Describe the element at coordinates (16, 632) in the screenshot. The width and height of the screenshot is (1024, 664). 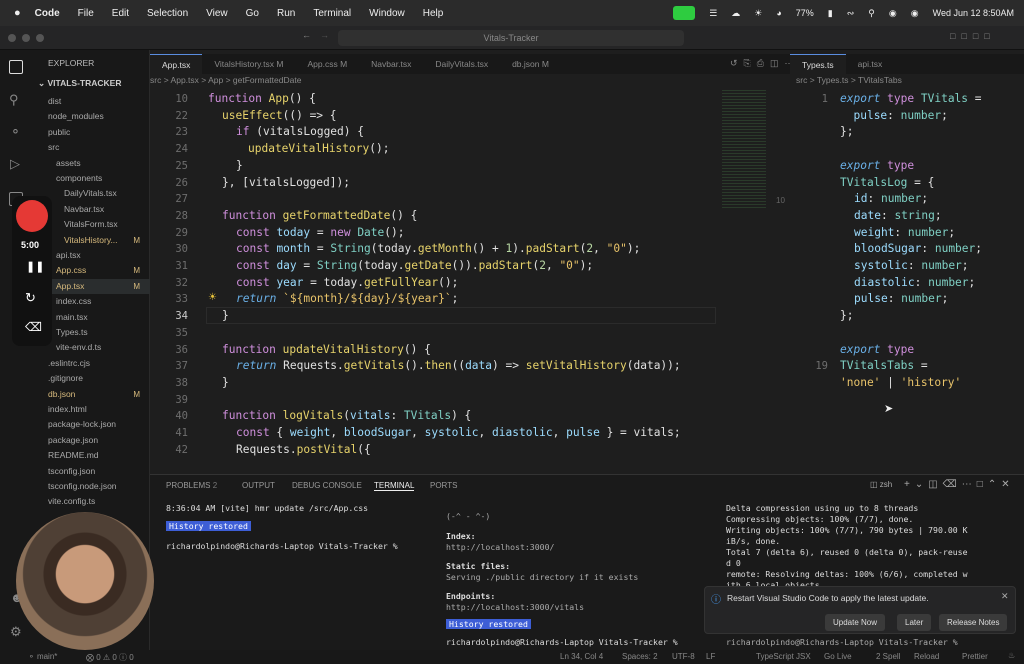
I see `settings-gear-icon: ⚙` at that location.